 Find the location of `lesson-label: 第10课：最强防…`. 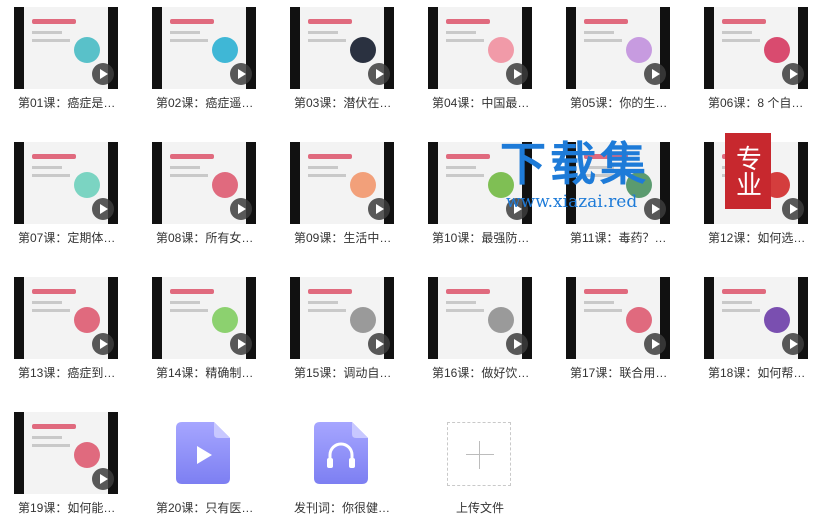

lesson-label: 第10课：最强防… is located at coordinates (484, 237).